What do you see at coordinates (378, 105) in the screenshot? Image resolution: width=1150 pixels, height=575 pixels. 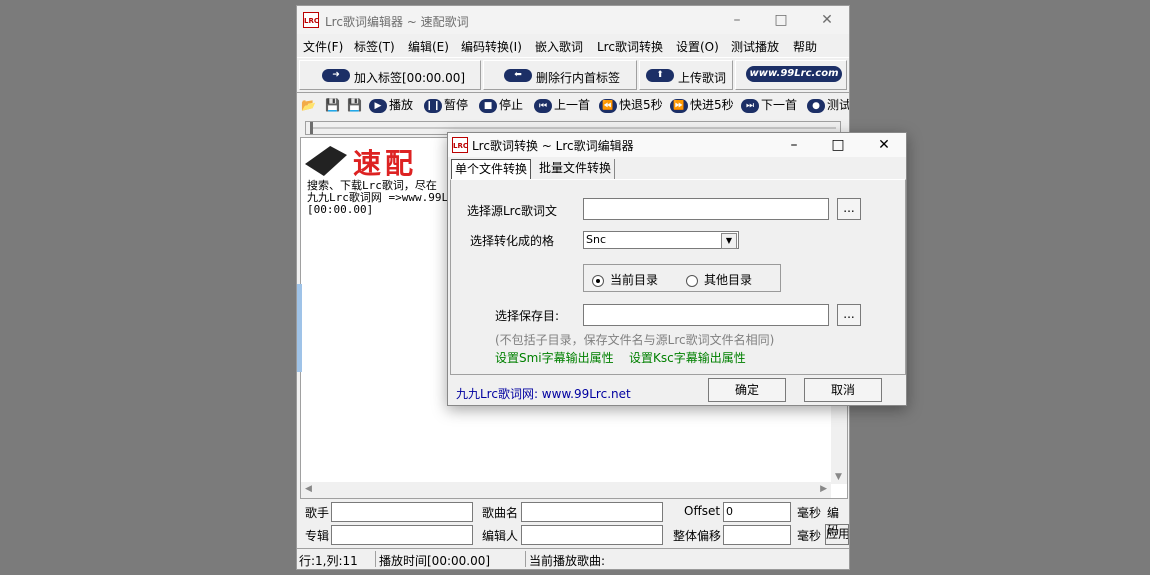 I see `play-icon: ▶` at bounding box center [378, 105].